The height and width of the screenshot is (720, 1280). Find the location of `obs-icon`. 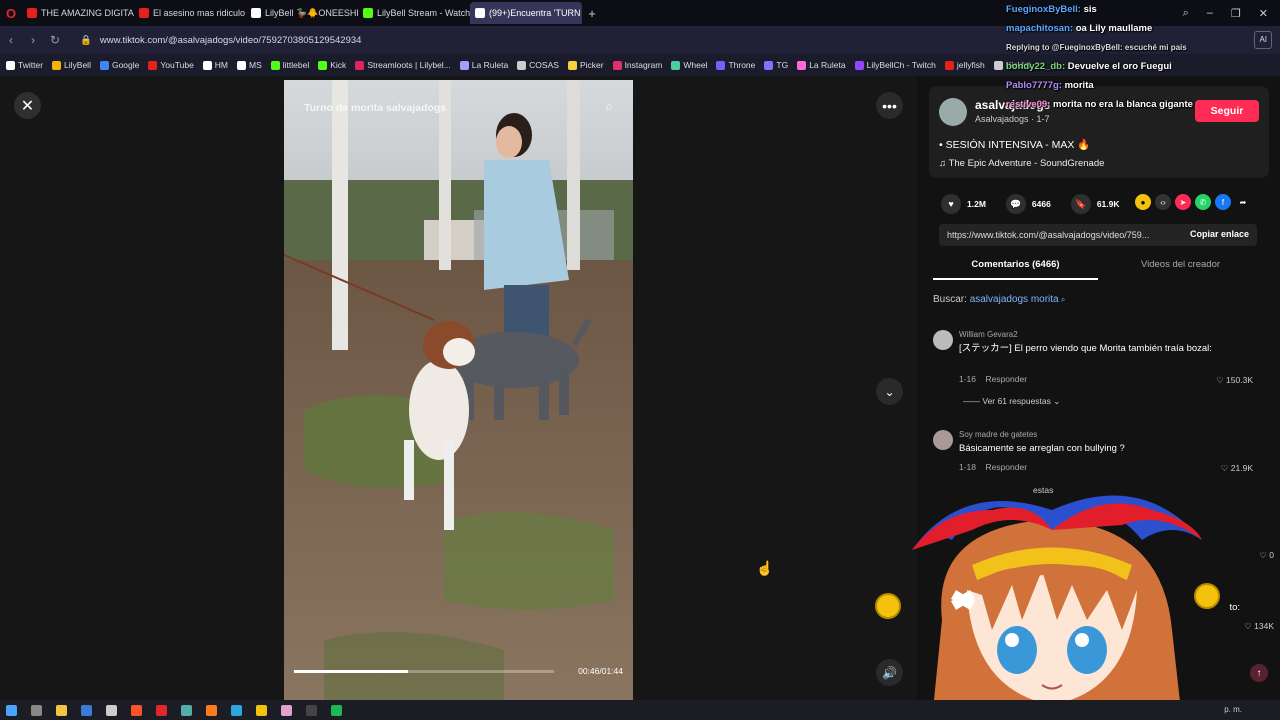

obs-icon is located at coordinates (311, 710).